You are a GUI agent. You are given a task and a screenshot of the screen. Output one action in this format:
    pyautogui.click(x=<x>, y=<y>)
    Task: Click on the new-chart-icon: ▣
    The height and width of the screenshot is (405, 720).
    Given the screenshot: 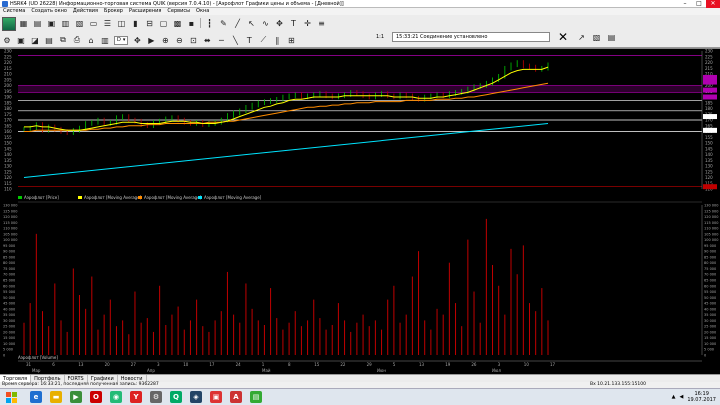 What is the action you would take?
    pyautogui.click(x=21, y=40)
    